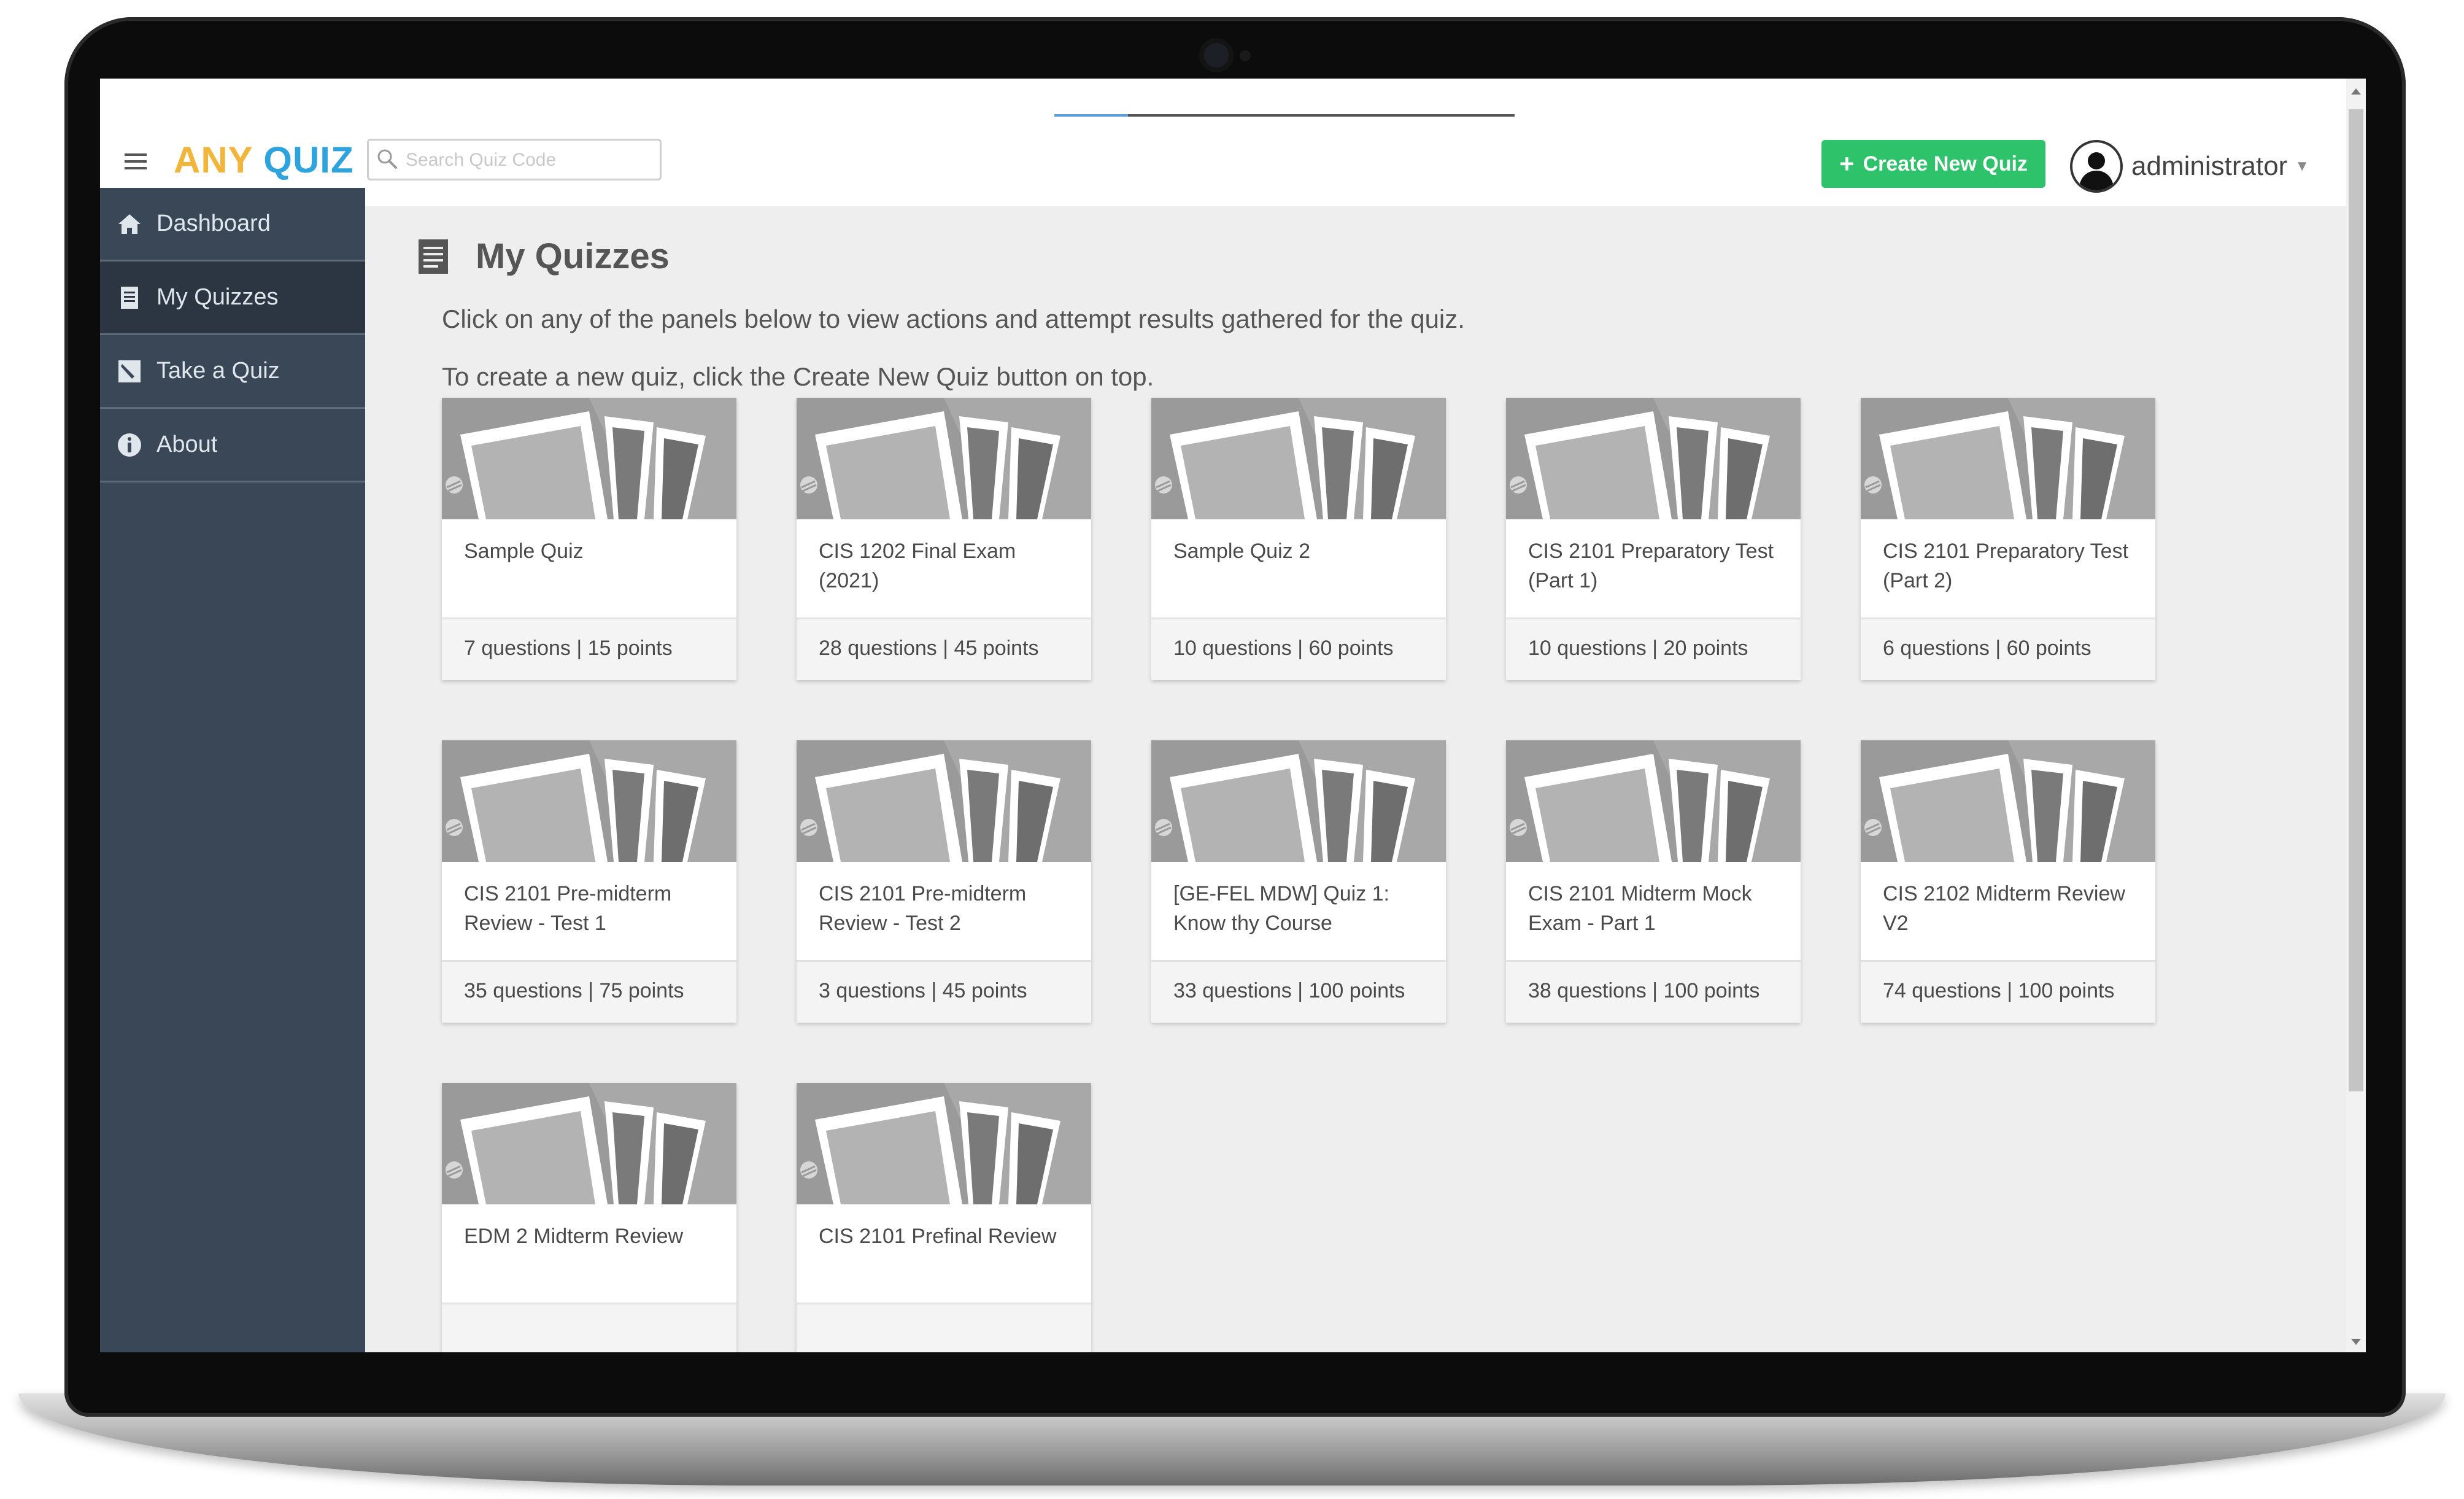 This screenshot has height=1499, width=2464. Describe the element at coordinates (136, 162) in the screenshot. I see `menu-icon` at that location.